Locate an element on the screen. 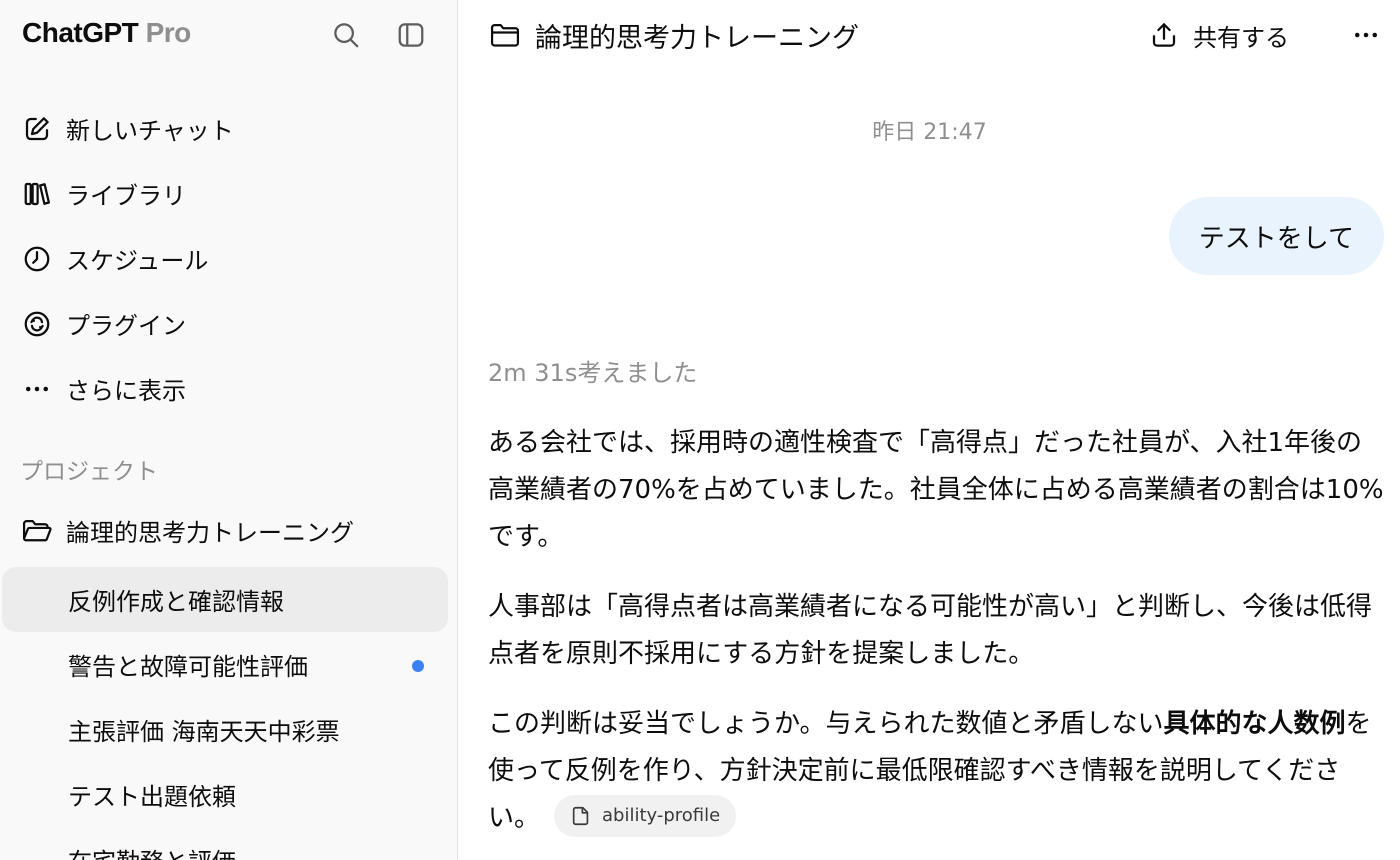 This screenshot has width=1400, height=860. sidebar-project-item: 論理的思考力トレーニング is located at coordinates (228, 530).